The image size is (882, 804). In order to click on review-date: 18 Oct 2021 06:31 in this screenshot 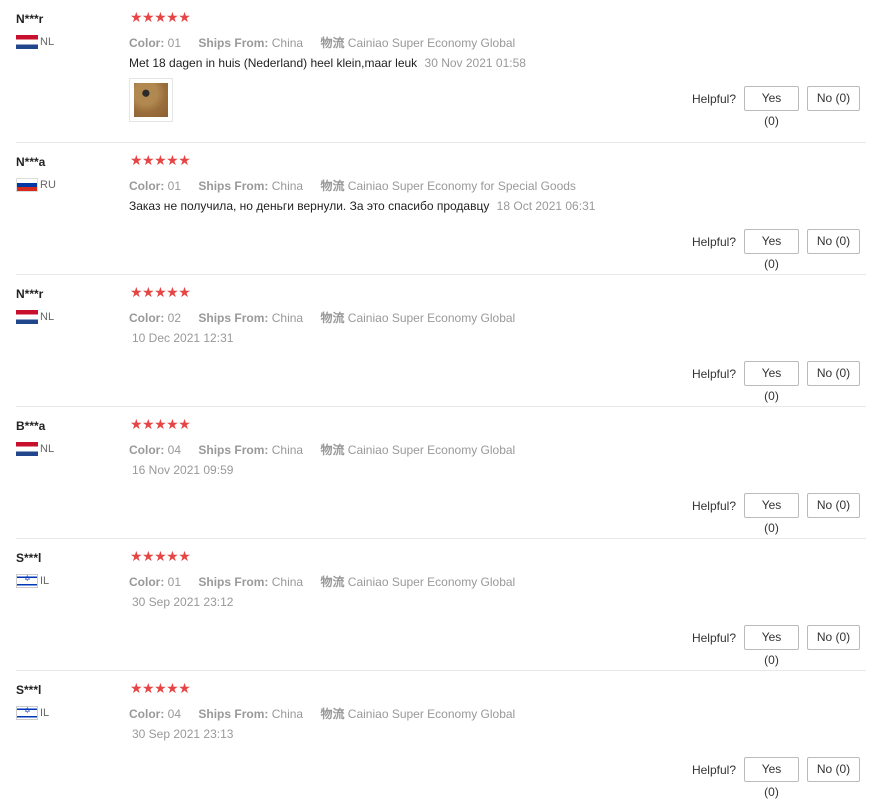, I will do `click(546, 206)`.